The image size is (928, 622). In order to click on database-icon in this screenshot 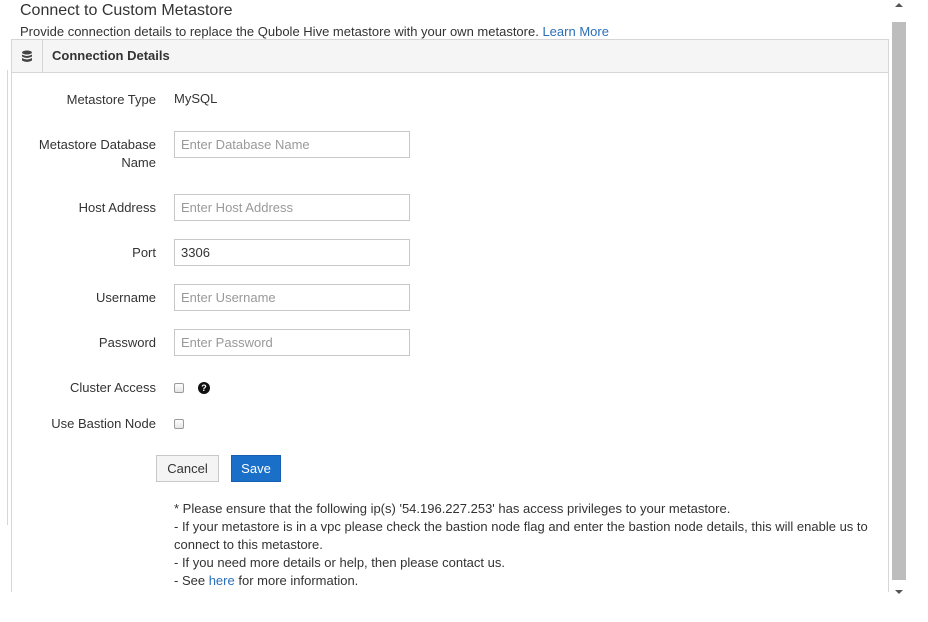, I will do `click(27, 56)`.